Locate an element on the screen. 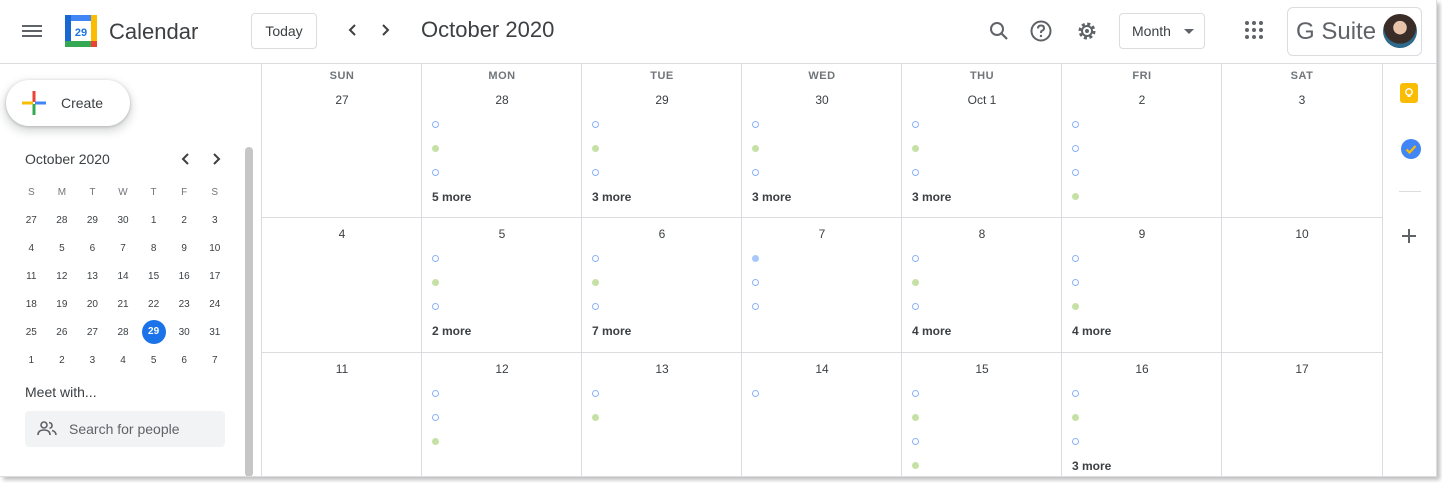  view-selector: Month is located at coordinates (1162, 31).